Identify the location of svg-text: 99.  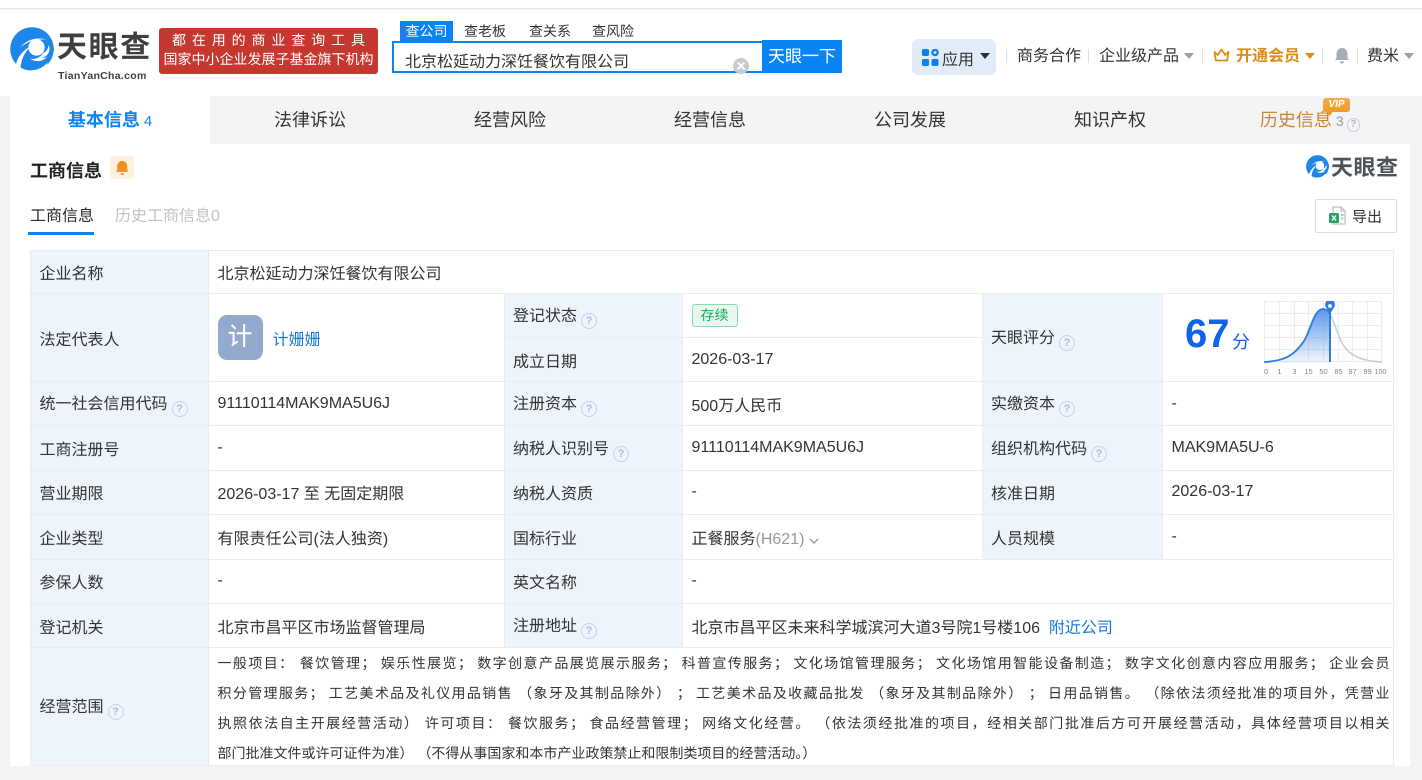
(1367, 371).